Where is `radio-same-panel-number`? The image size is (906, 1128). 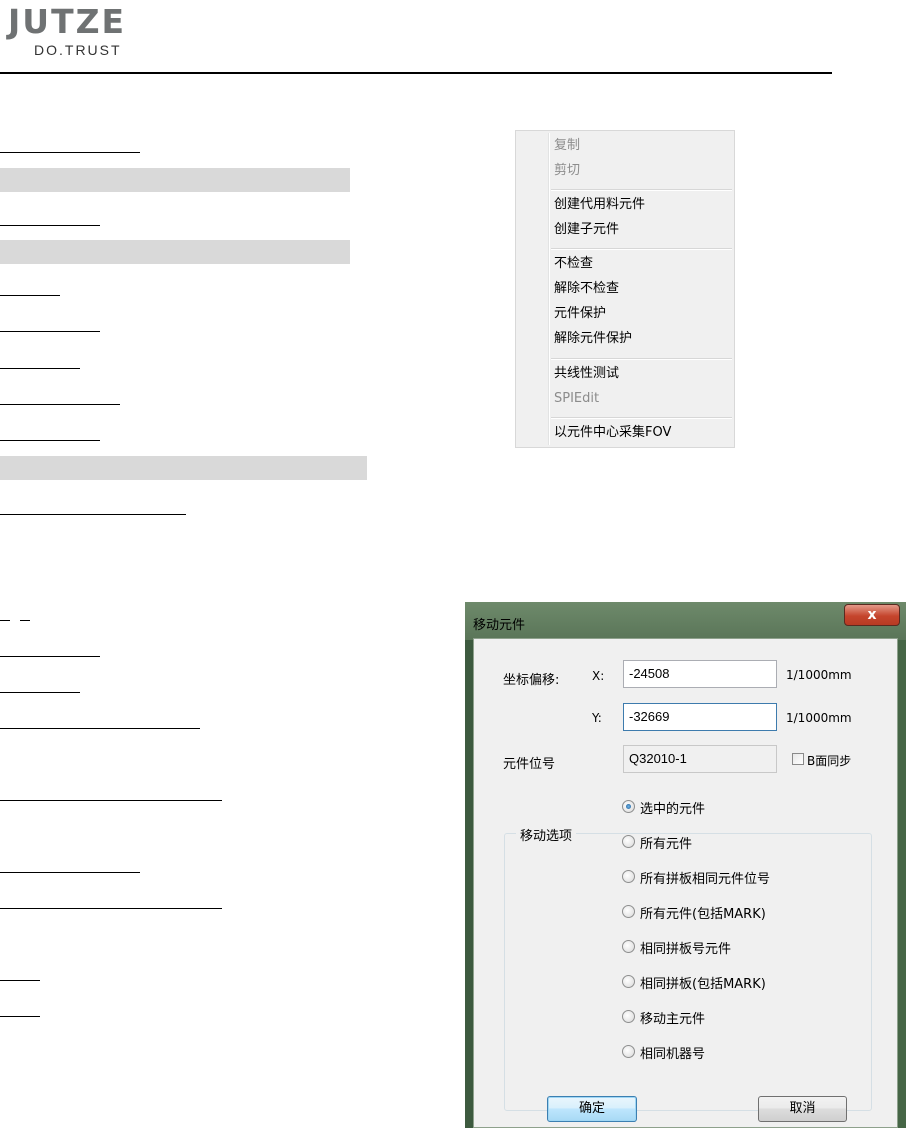 radio-same-panel-number is located at coordinates (628, 946).